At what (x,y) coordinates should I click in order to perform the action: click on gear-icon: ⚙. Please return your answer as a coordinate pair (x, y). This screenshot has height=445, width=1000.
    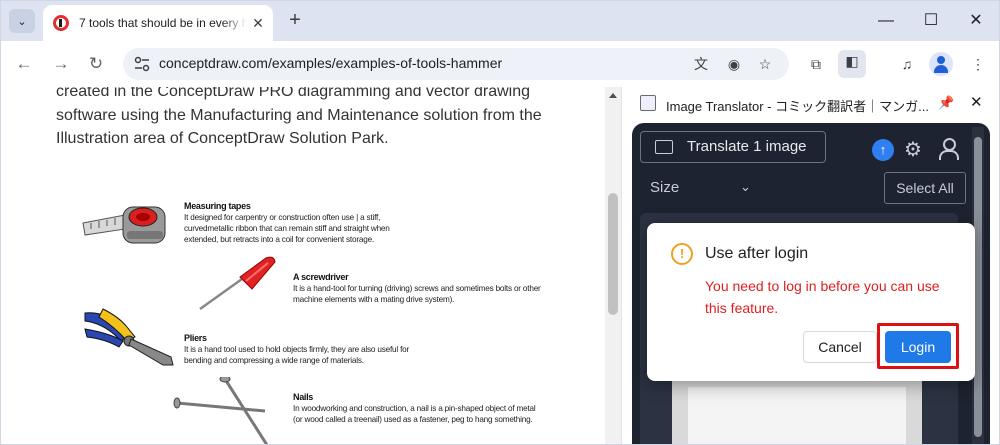
    Looking at the image, I should click on (913, 149).